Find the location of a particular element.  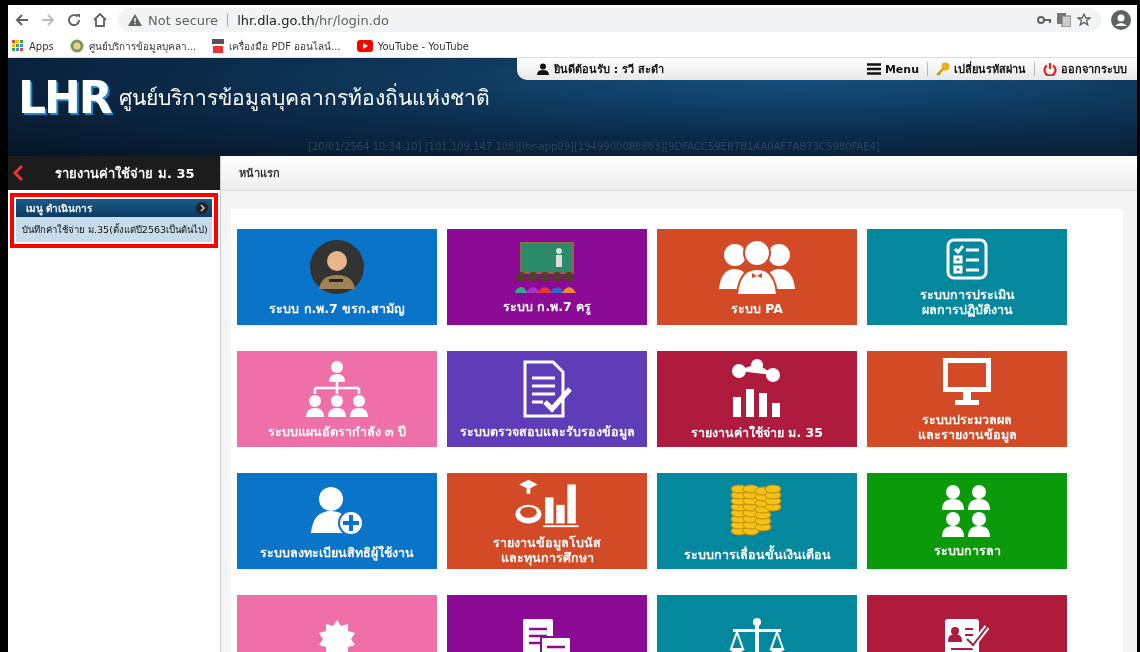

checklist-icon is located at coordinates (967, 259).